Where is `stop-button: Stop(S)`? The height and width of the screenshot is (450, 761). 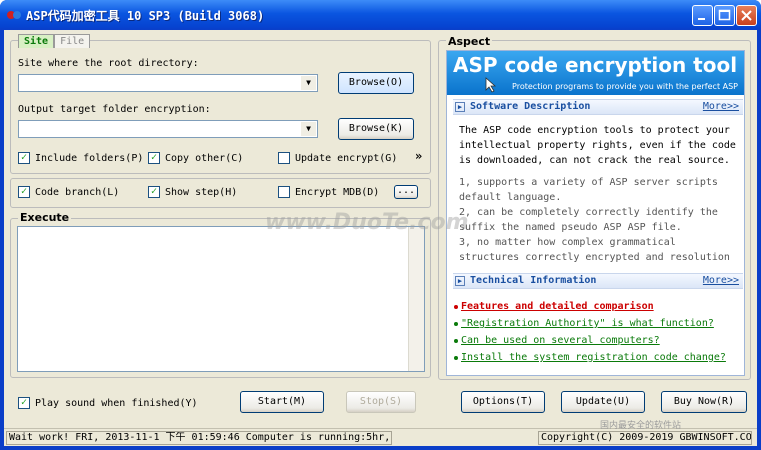
stop-button: Stop(S) is located at coordinates (381, 402).